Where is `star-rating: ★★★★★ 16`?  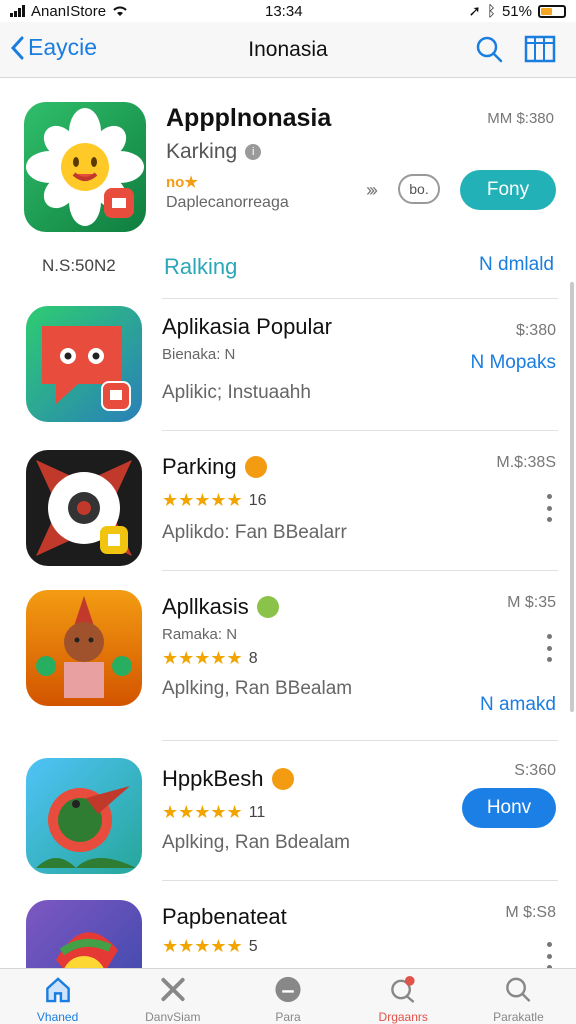
star-rating: ★★★★★ 16 is located at coordinates (214, 500).